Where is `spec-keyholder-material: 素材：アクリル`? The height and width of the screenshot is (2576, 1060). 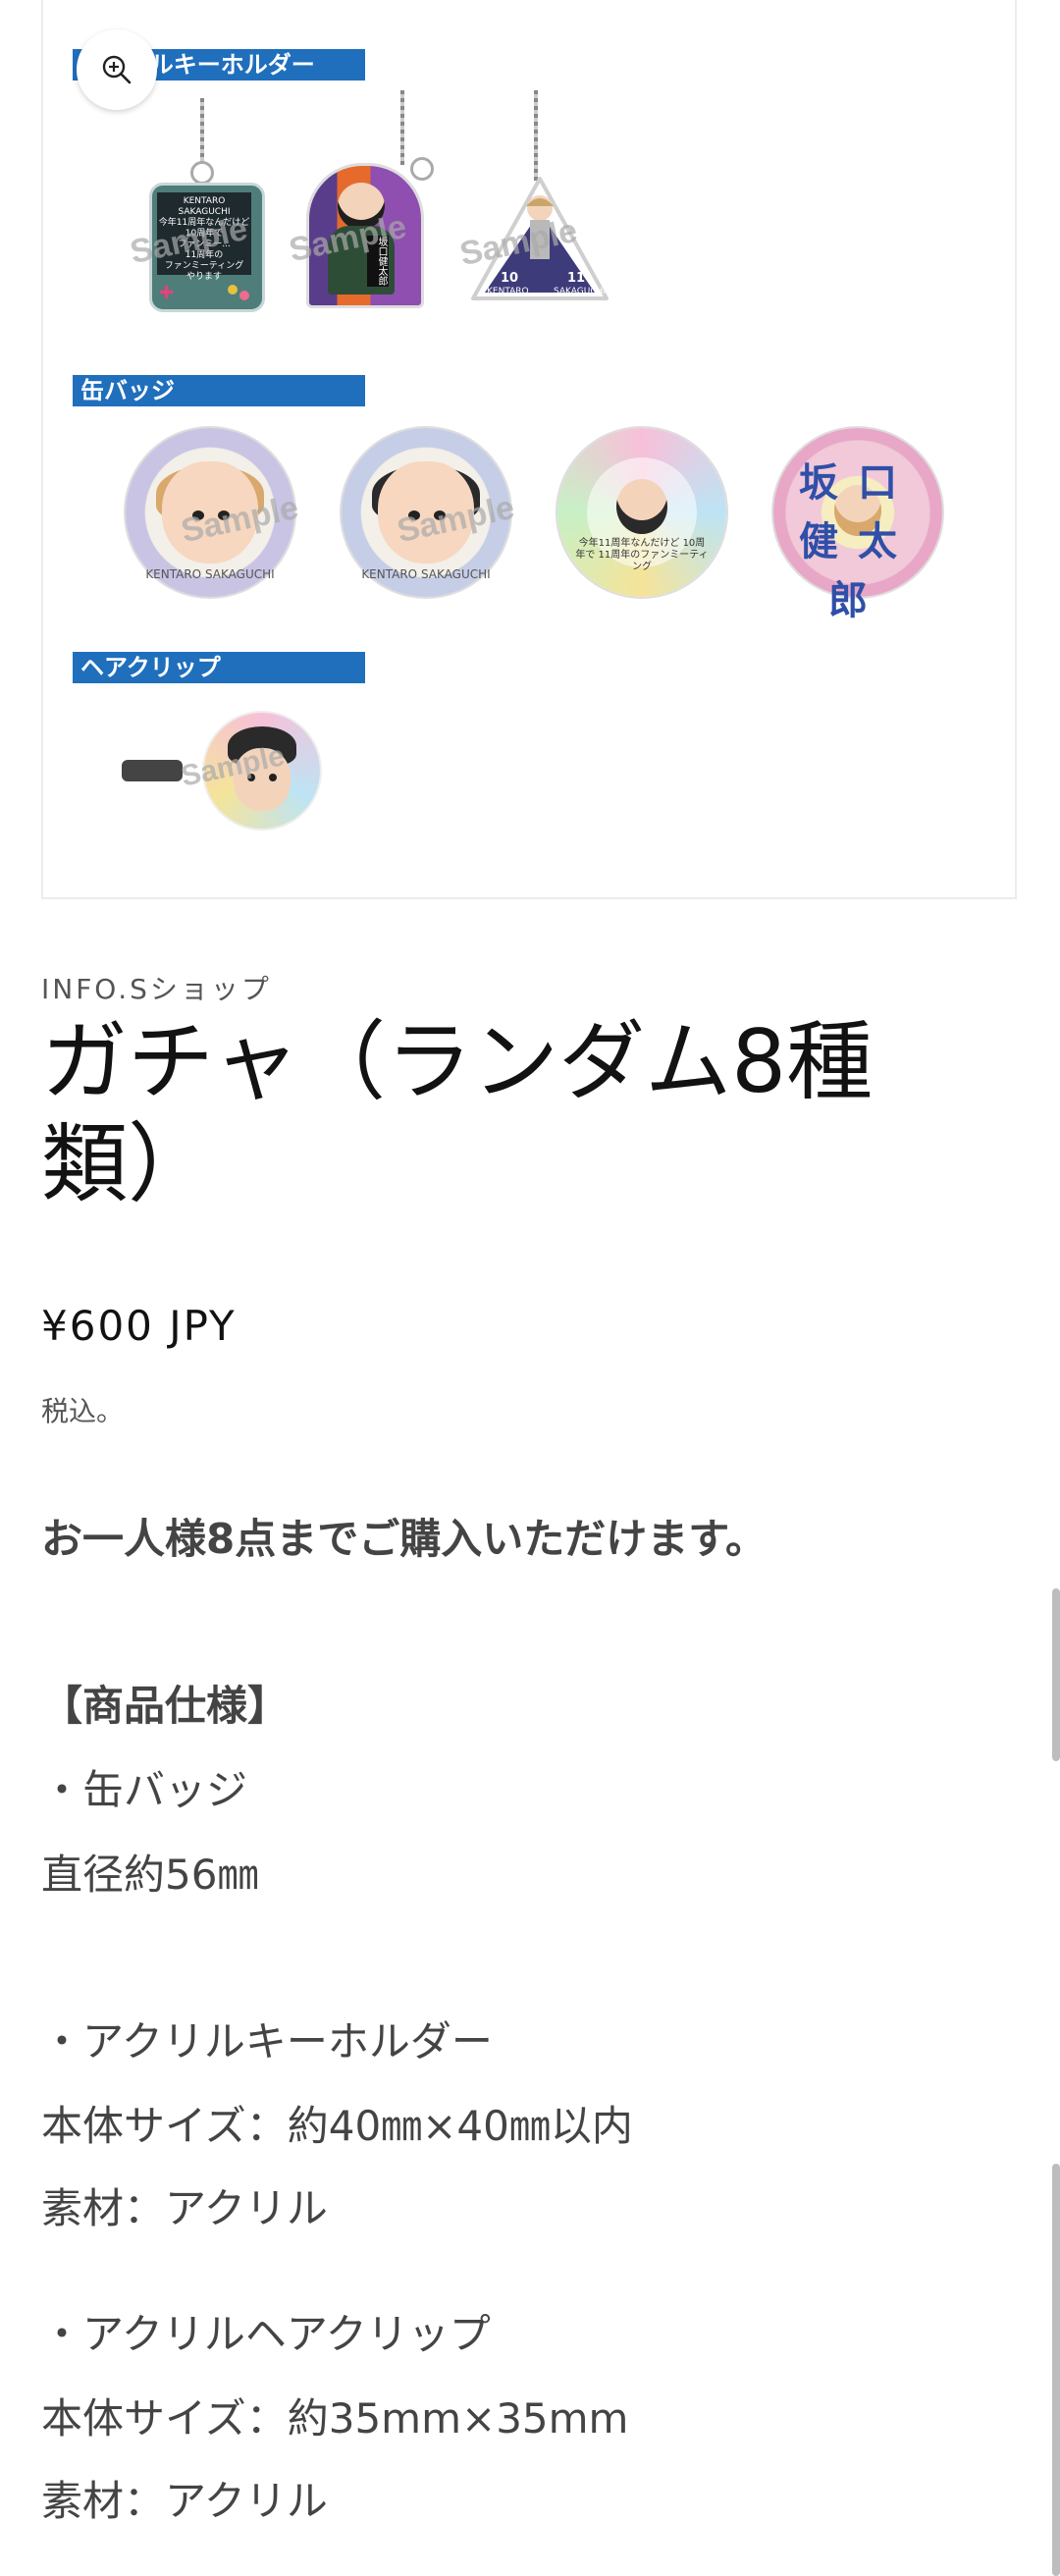 spec-keyholder-material: 素材：アクリル is located at coordinates (184, 2208).